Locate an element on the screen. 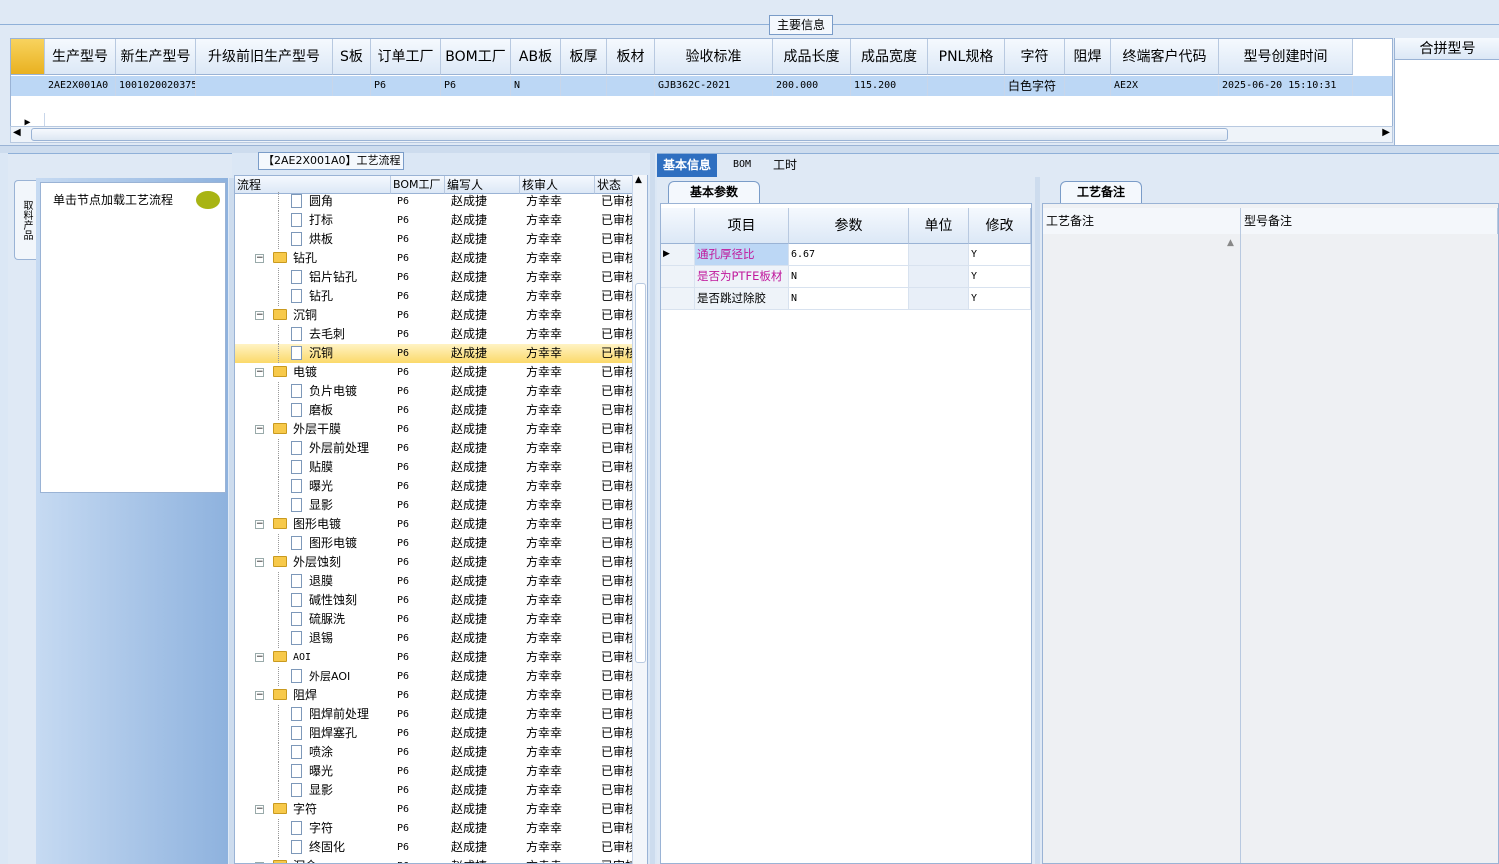 The width and height of the screenshot is (1499, 864). grid-corner is located at coordinates (678, 226).